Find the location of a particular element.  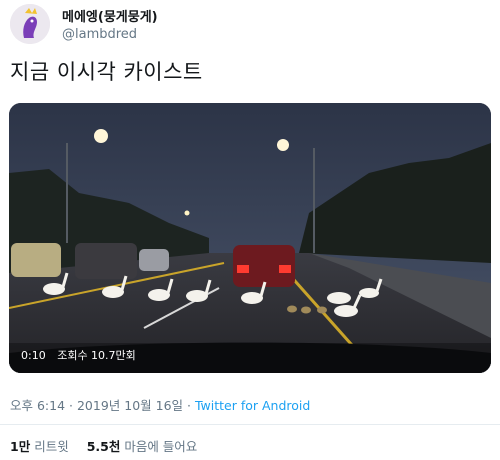

tweet-stats: 1만 리트윗 5.5천 마음에 들어요 is located at coordinates (110, 445).